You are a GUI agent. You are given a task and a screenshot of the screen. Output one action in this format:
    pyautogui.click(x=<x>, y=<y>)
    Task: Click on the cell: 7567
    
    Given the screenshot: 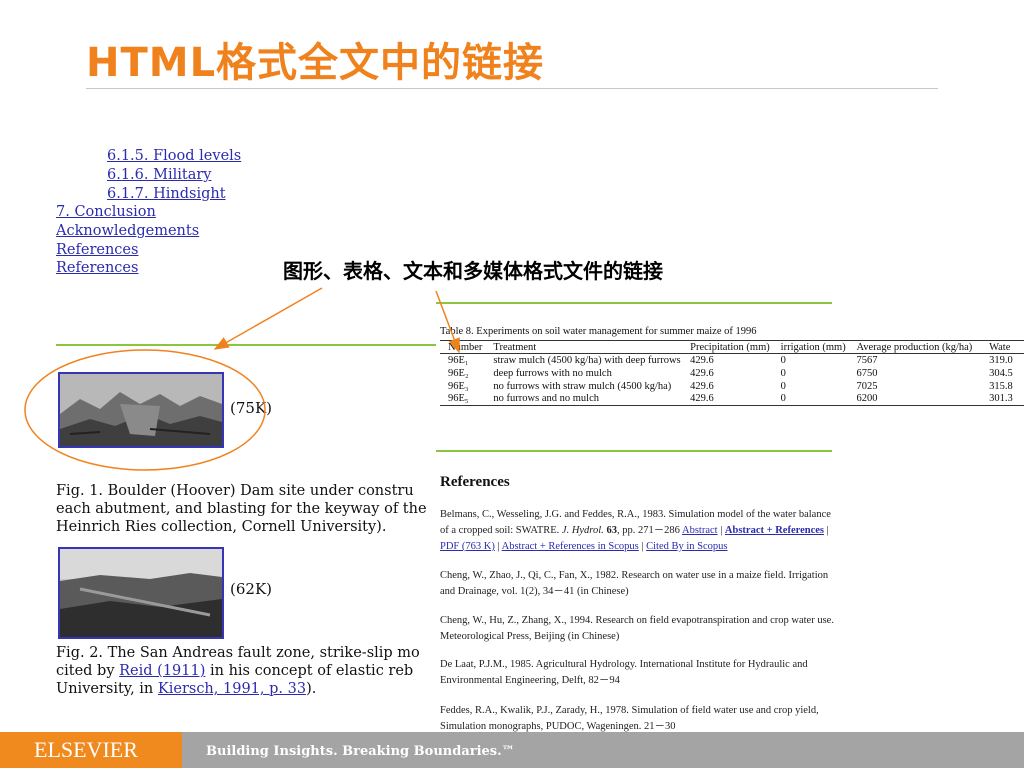 What is the action you would take?
    pyautogui.click(x=867, y=360)
    